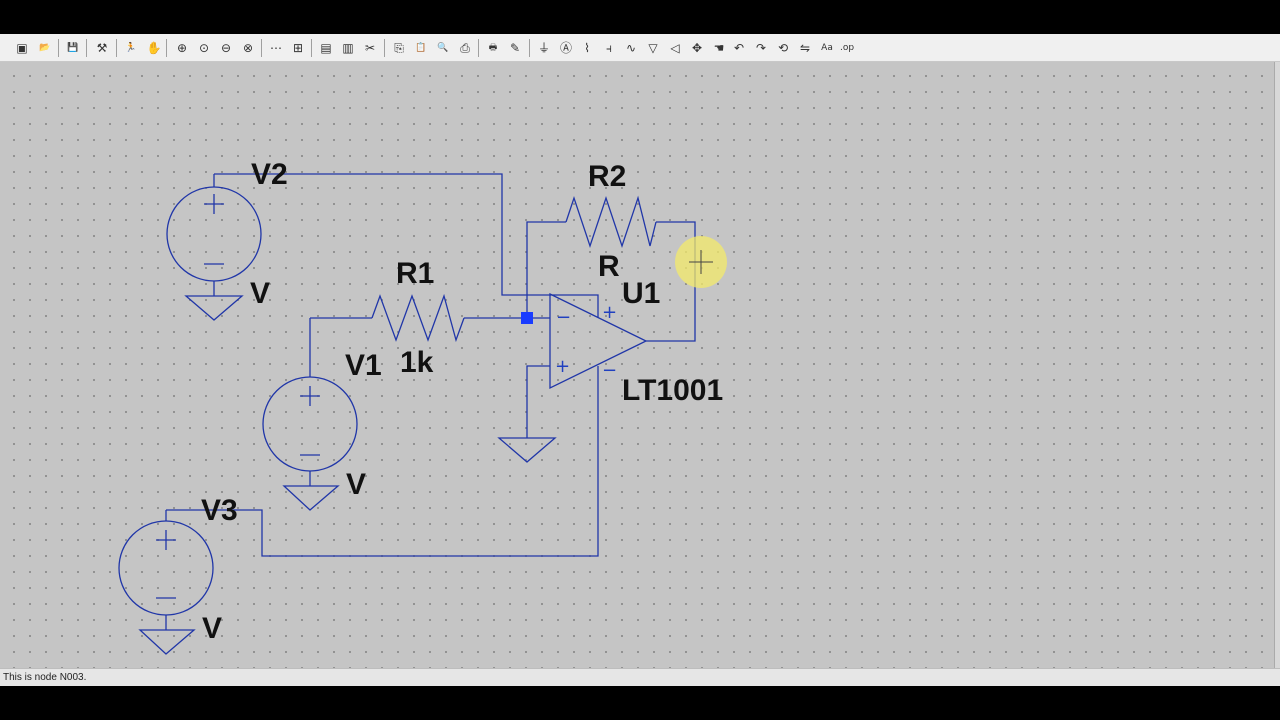 This screenshot has width=1280, height=720. Describe the element at coordinates (701, 262) in the screenshot. I see `cursor-crosshair-icon` at that location.